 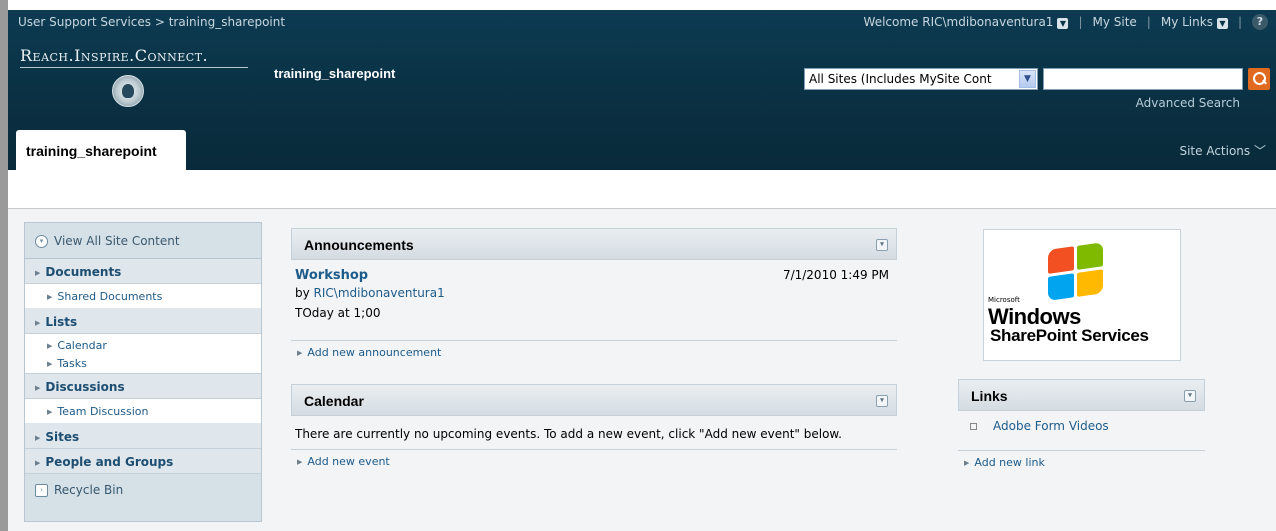 What do you see at coordinates (359, 245) in the screenshot?
I see `announcements-title: Announcements` at bounding box center [359, 245].